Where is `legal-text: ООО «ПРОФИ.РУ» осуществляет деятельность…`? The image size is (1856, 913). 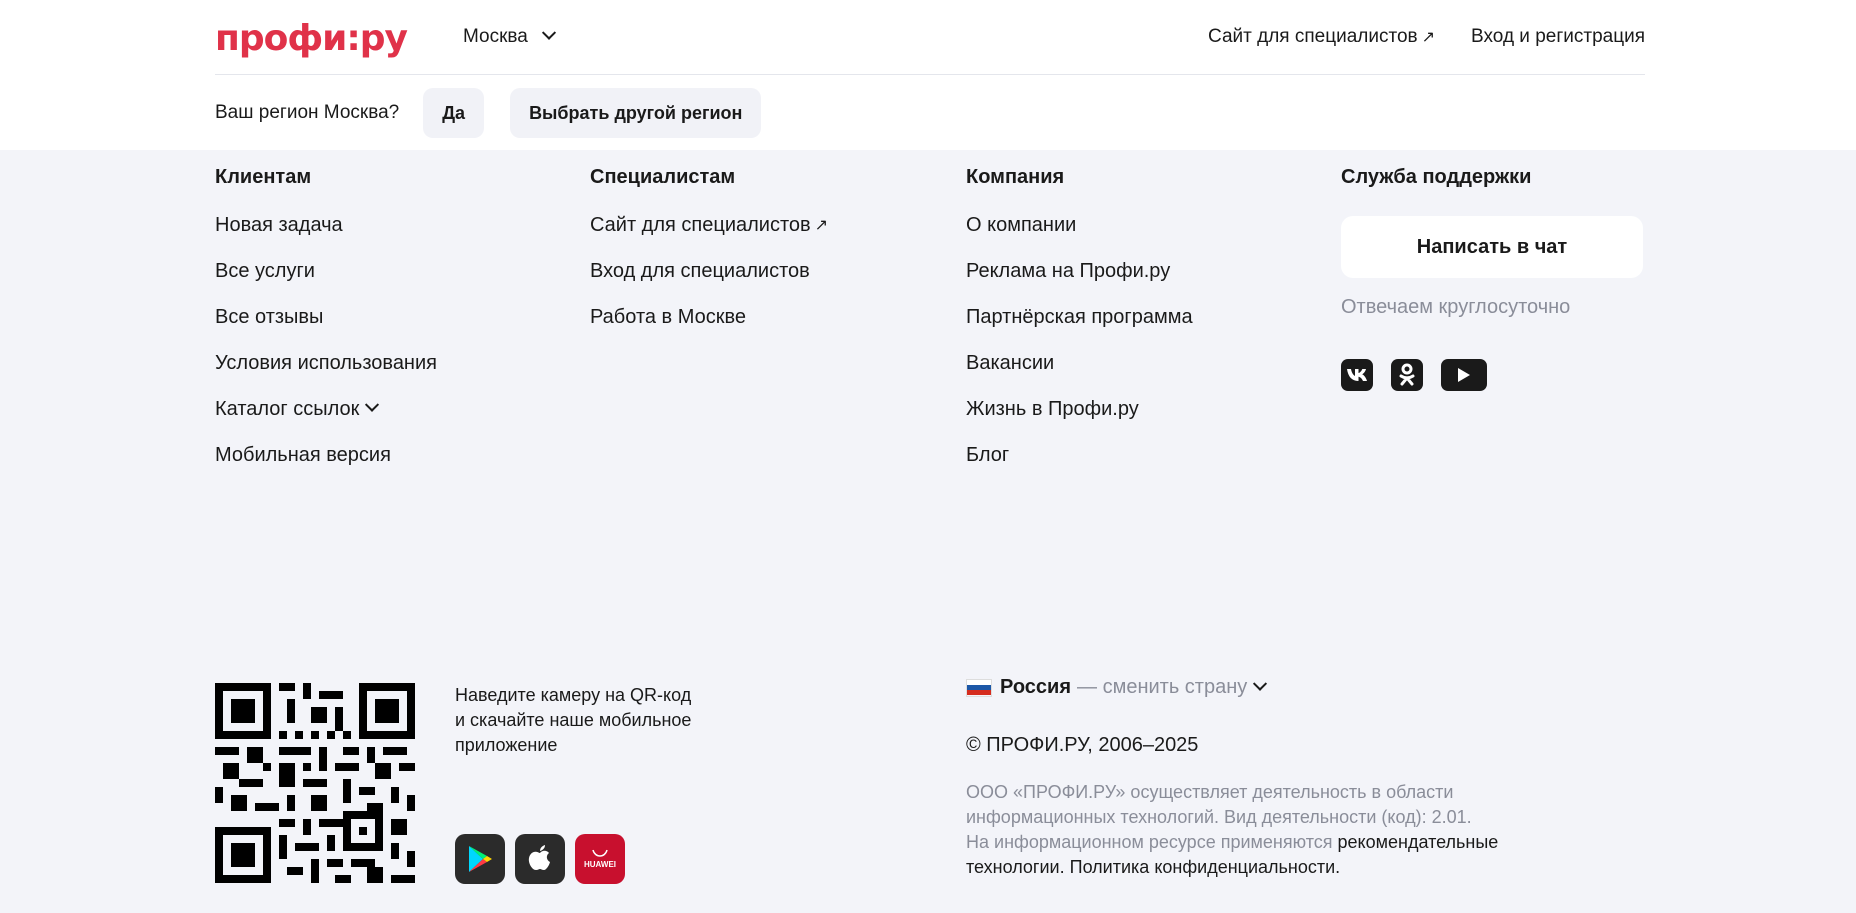
legal-text: ООО «ПРОФИ.РУ» осуществляет деятельность… is located at coordinates (1266, 830).